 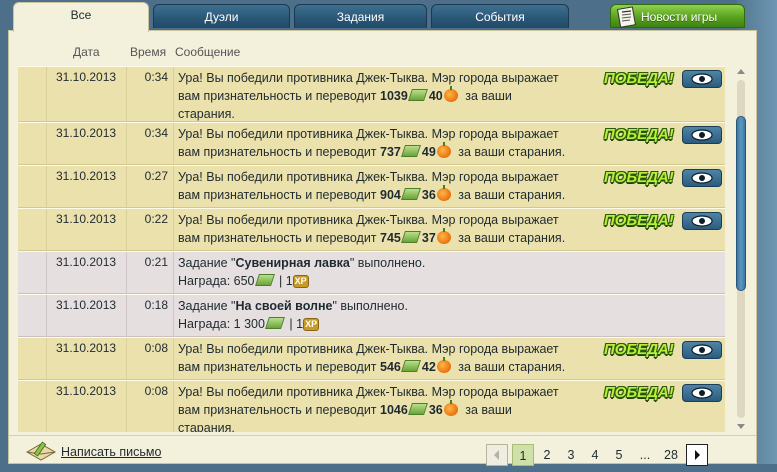 What do you see at coordinates (428, 367) in the screenshot?
I see `pumpkin-amount: 42` at bounding box center [428, 367].